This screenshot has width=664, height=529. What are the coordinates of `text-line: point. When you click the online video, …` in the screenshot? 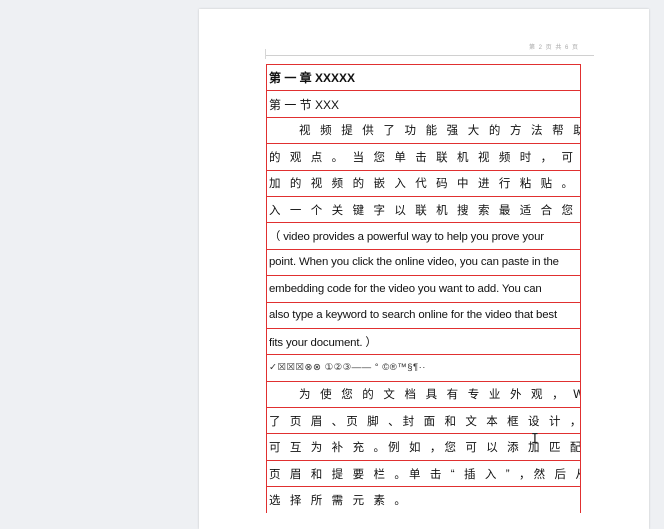 It's located at (423, 261).